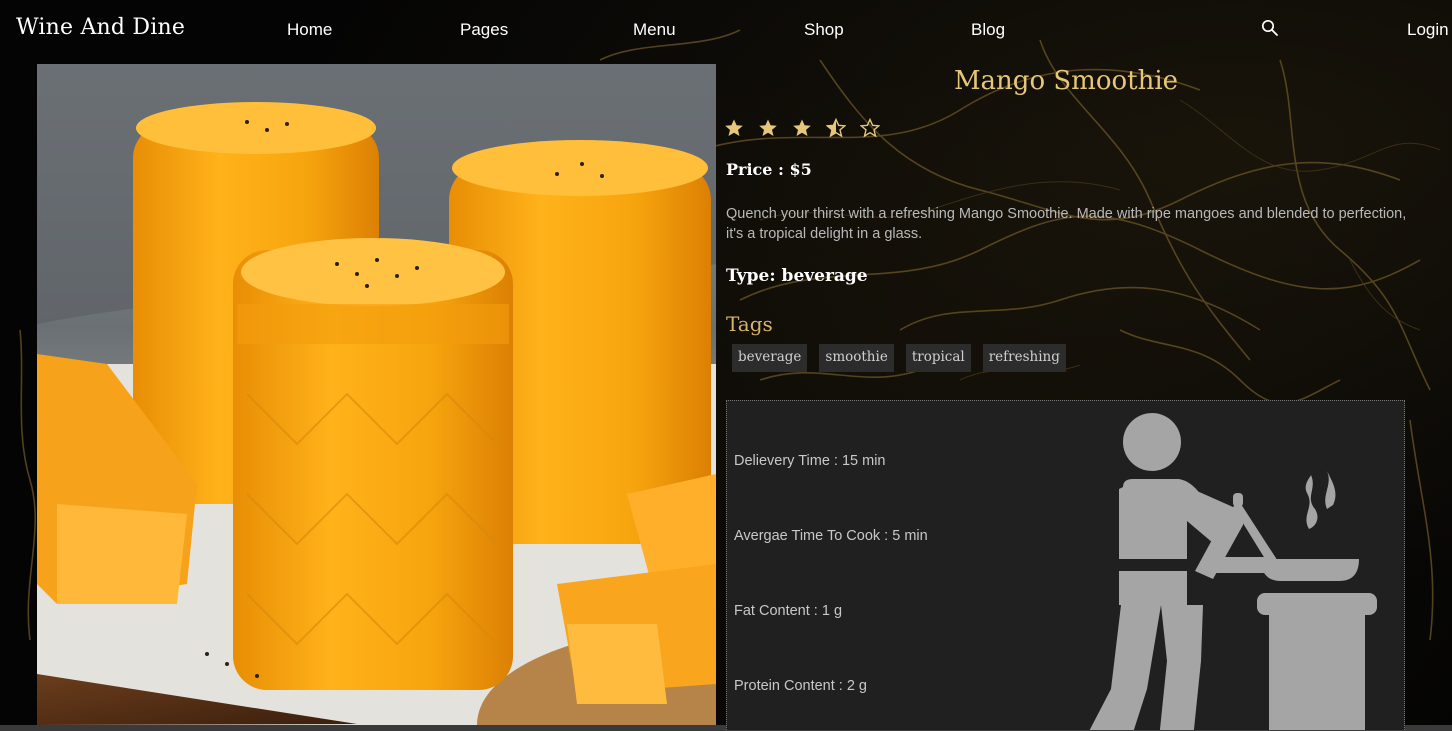 Image resolution: width=1452 pixels, height=731 pixels. What do you see at coordinates (1233, 571) in the screenshot?
I see `chef-cooking-icon` at bounding box center [1233, 571].